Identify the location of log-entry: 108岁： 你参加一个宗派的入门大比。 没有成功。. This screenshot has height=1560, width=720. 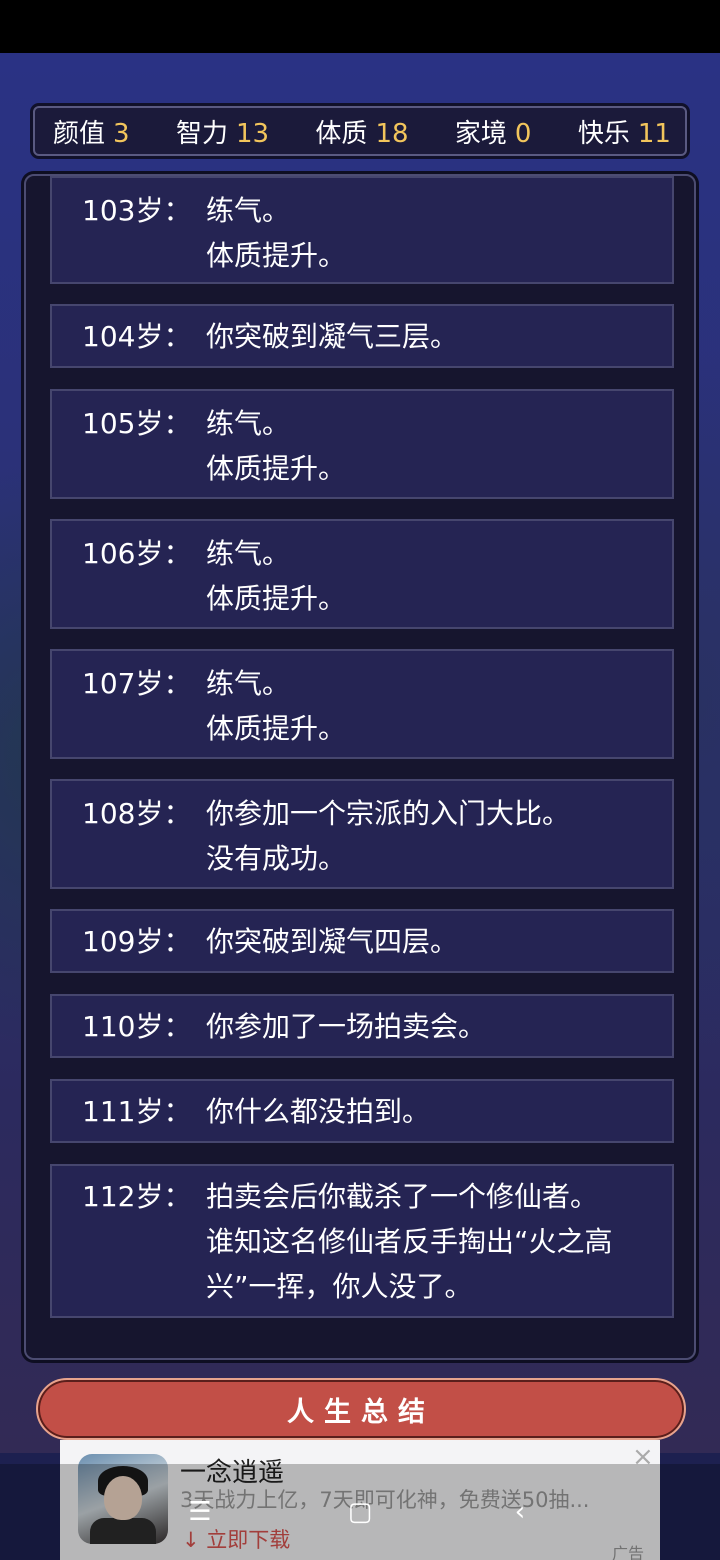
(362, 834).